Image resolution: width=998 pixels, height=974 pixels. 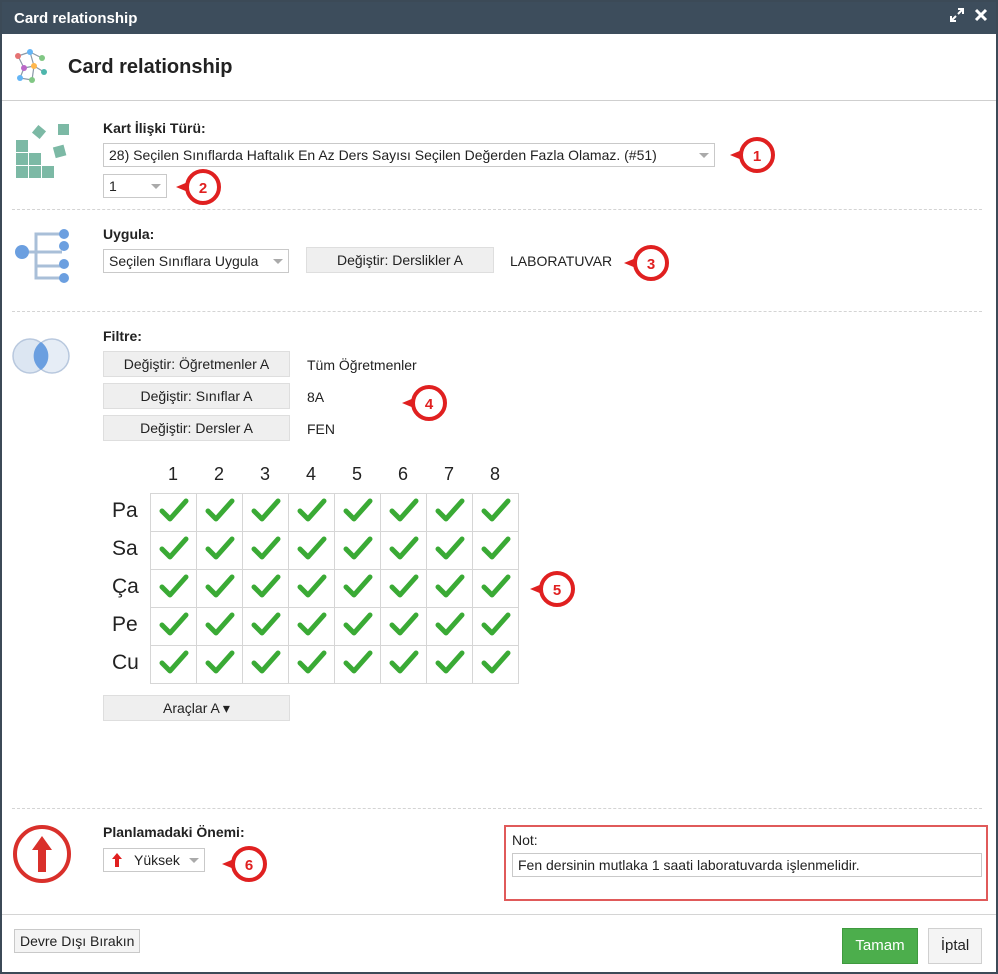 I want to click on importance-value: Yüksek, so click(x=157, y=860).